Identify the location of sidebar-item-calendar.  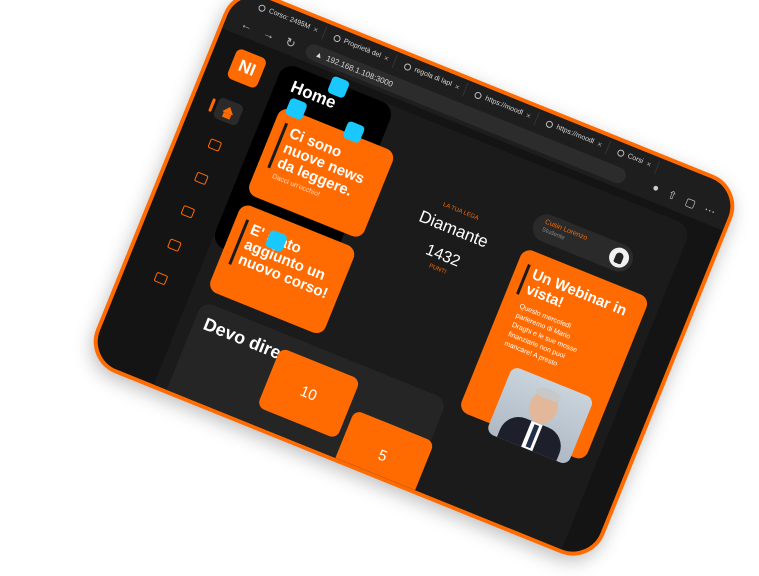
(215, 145).